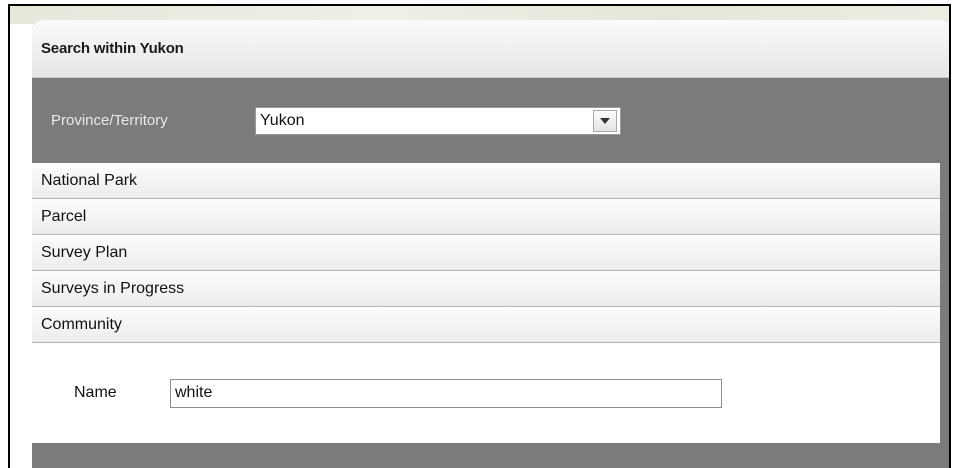  I want to click on community-name-input, so click(446, 393).